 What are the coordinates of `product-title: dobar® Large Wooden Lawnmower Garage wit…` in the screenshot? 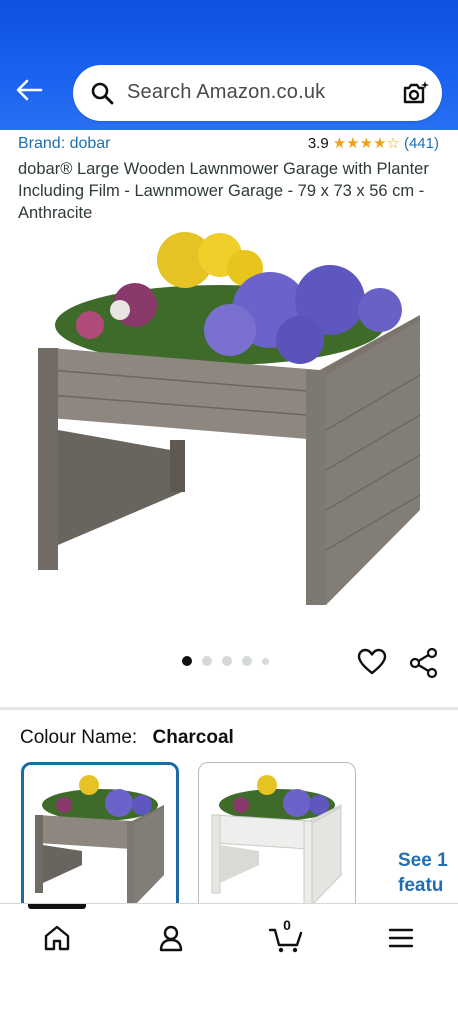 It's located at (223, 191).